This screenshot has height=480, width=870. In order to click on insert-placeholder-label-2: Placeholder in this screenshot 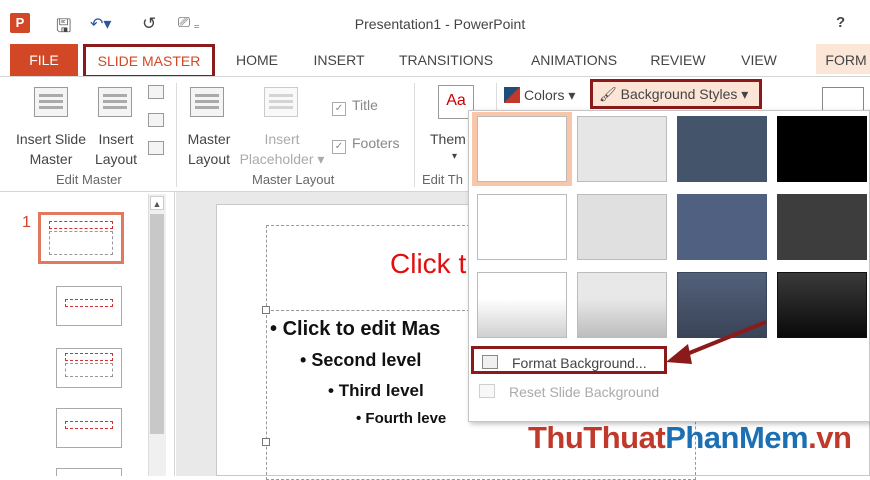, I will do `click(276, 159)`.